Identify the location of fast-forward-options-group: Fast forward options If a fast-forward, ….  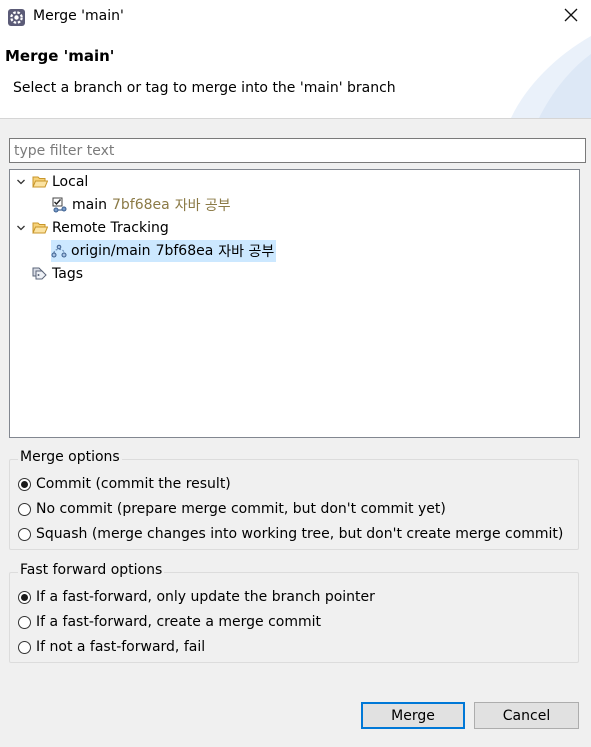
(294, 612).